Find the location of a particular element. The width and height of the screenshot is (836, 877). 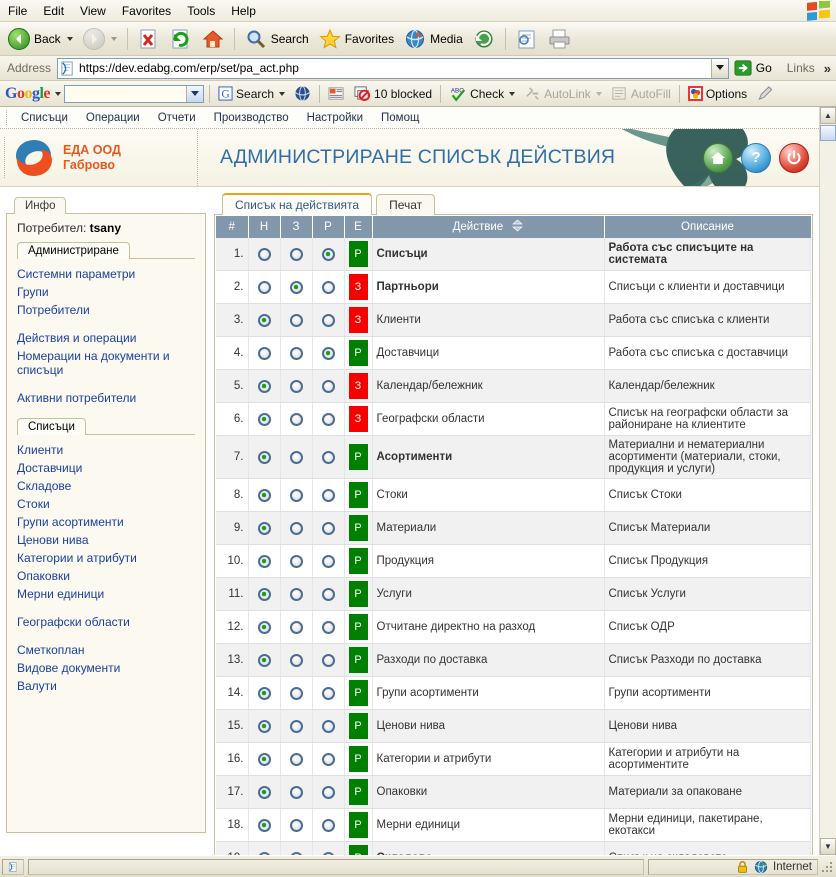

col-header-number: # is located at coordinates (232, 227).